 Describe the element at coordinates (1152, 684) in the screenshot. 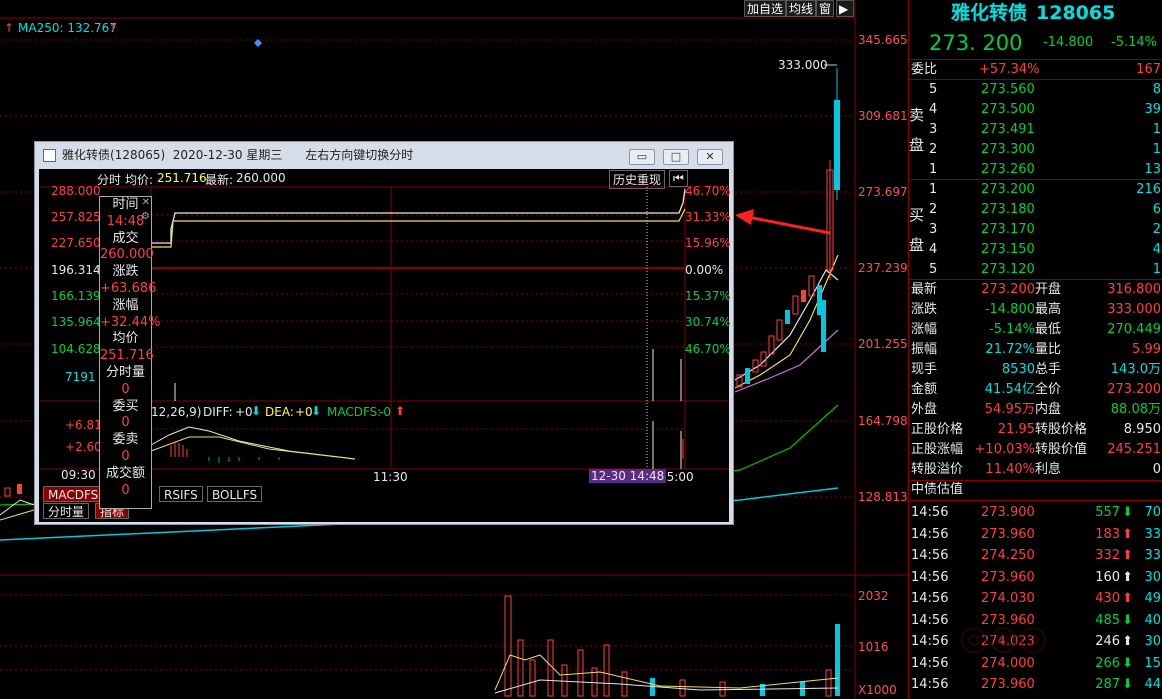

I see `trade-count: 44` at that location.